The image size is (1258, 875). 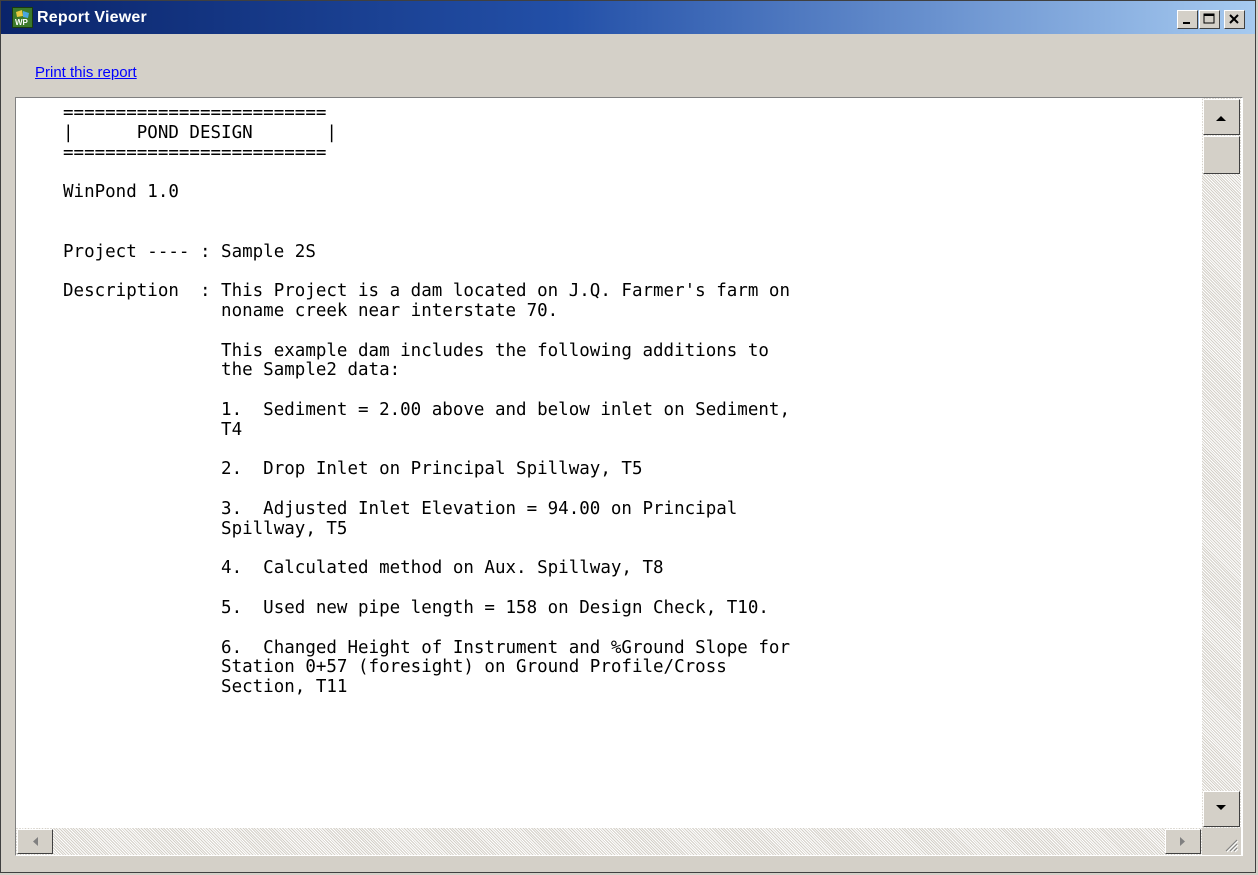 I want to click on maximize-icon, so click(x=1209, y=18).